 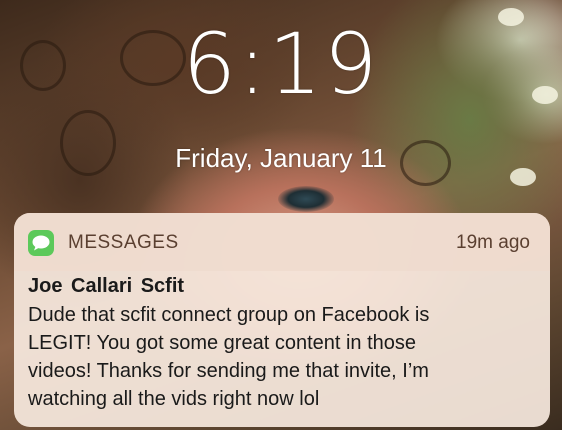 I want to click on wallpaper-eye, so click(x=306, y=199).